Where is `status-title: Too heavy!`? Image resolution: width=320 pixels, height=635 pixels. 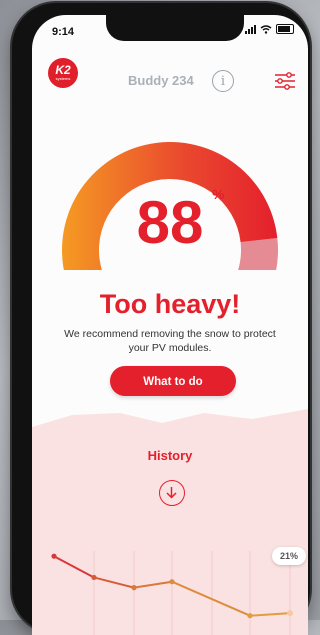 status-title: Too heavy! is located at coordinates (170, 304).